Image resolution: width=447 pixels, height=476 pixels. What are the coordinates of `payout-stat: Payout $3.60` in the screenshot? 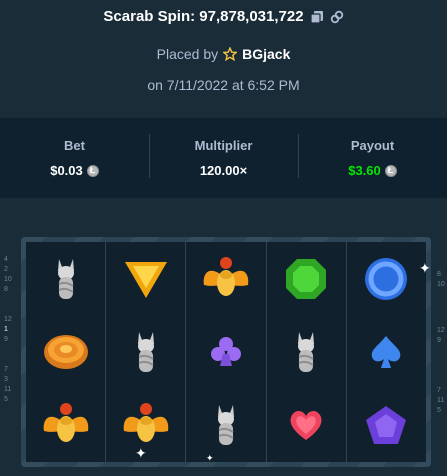 It's located at (372, 158).